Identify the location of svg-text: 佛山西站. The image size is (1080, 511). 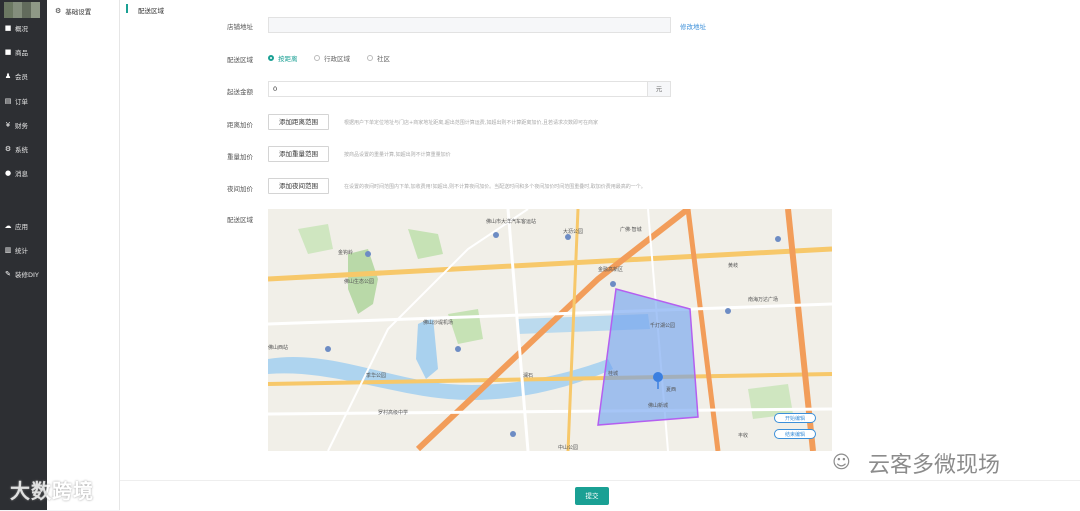
(278, 347).